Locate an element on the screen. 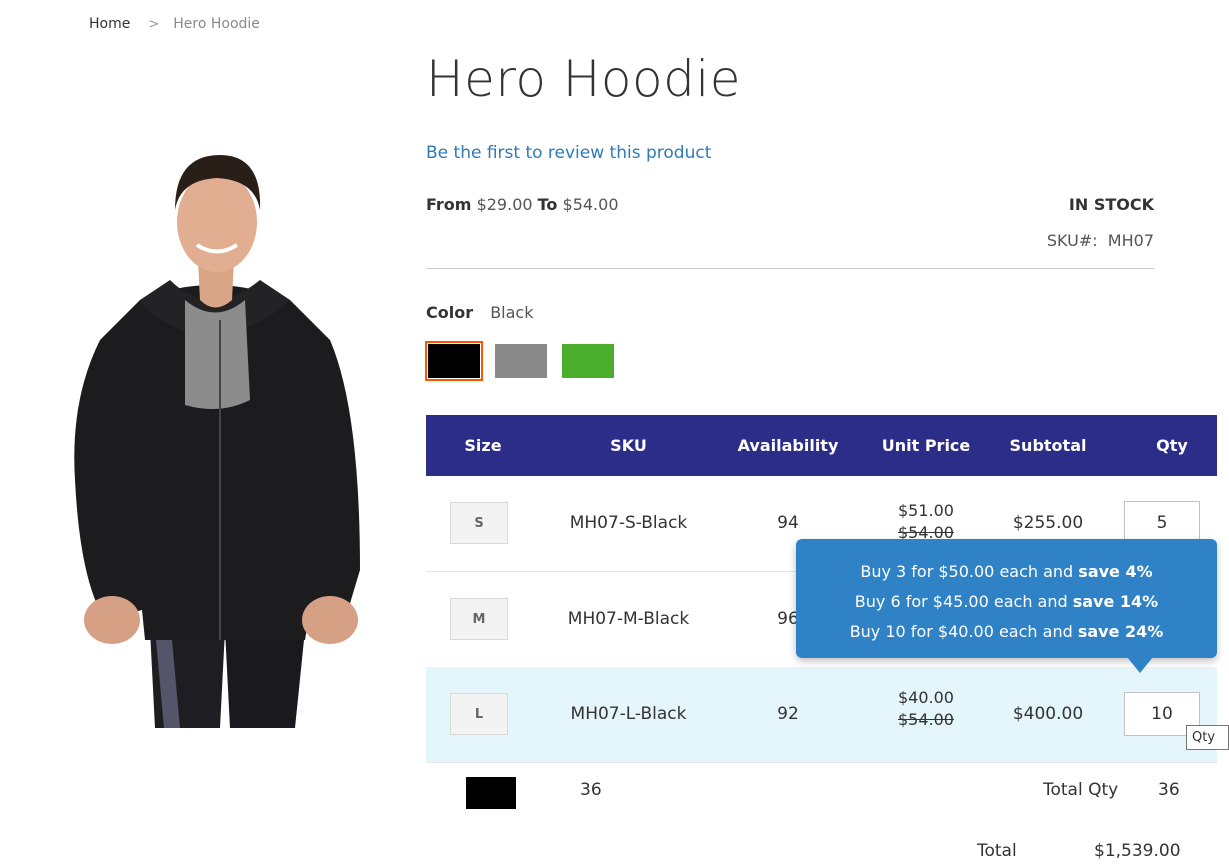 The height and width of the screenshot is (865, 1229). tier-line: Buy 3 for $50.00 each and save 4% is located at coordinates (1006, 571).